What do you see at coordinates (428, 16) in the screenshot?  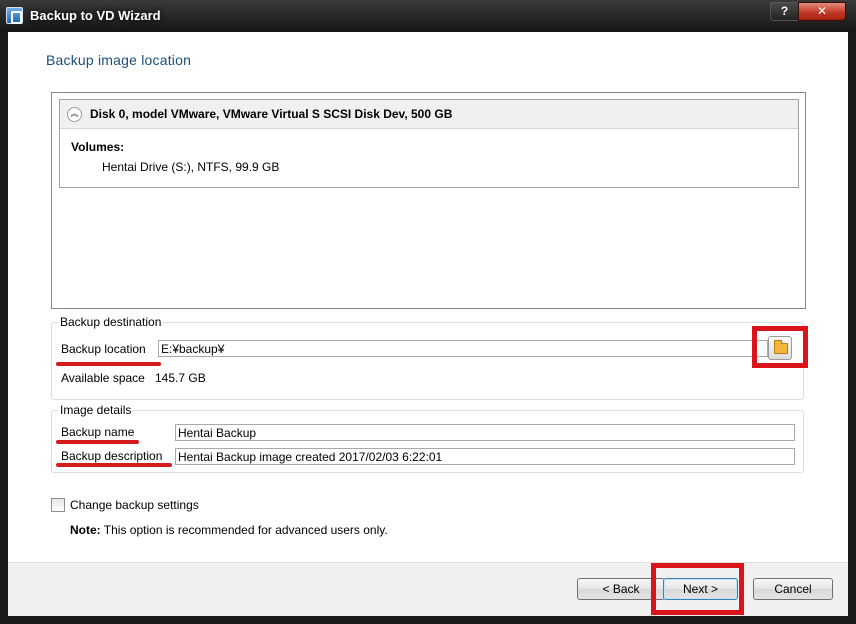 I see `title-bar: Backup to VD Wizard ? ✕` at bounding box center [428, 16].